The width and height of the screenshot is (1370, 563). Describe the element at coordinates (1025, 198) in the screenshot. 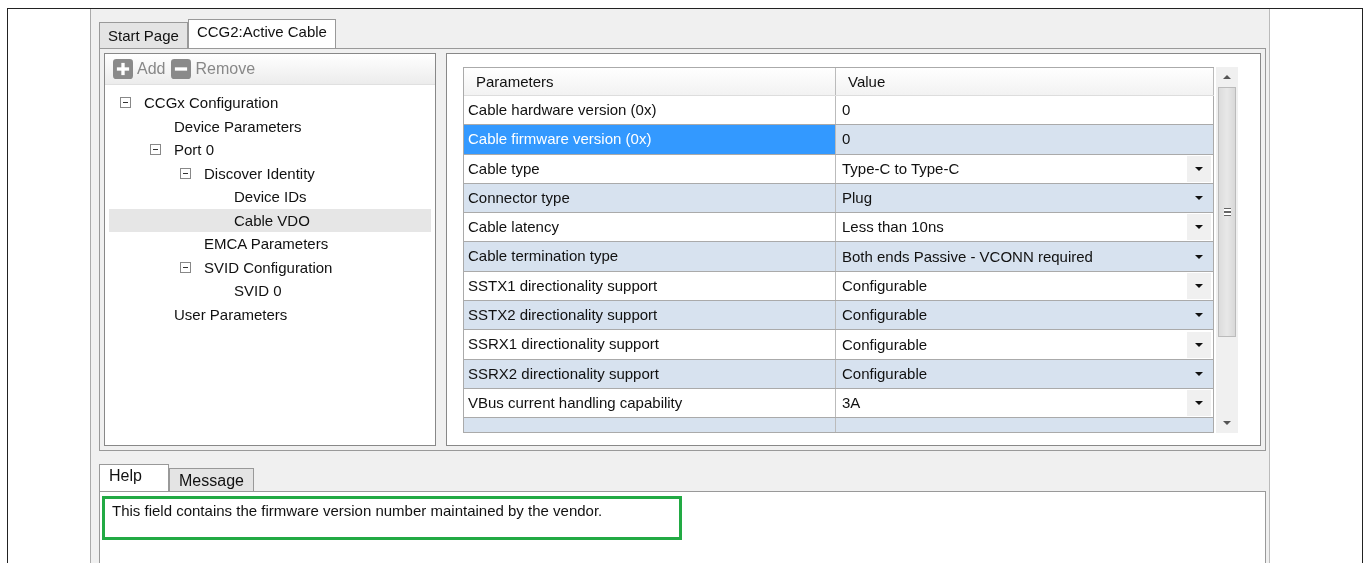

I see `table-cell: Plug` at that location.